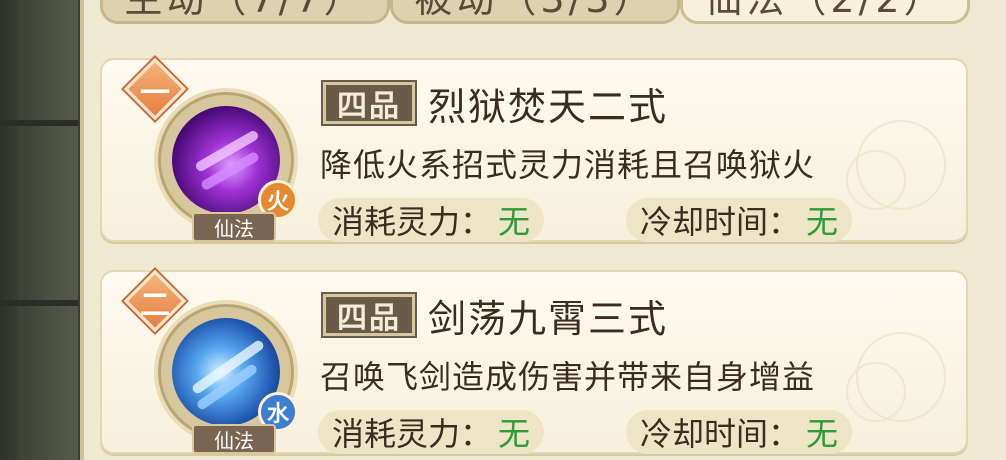 Image resolution: width=1006 pixels, height=460 pixels. I want to click on skill-name: 烈狱焚天二式, so click(548, 107).